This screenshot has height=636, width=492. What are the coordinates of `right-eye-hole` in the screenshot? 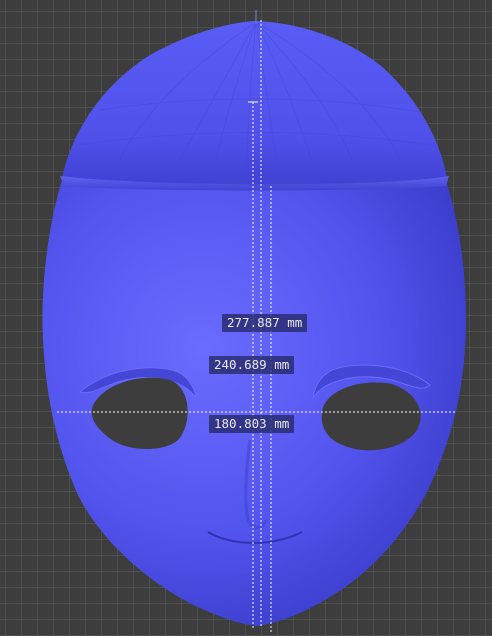 It's located at (371, 416).